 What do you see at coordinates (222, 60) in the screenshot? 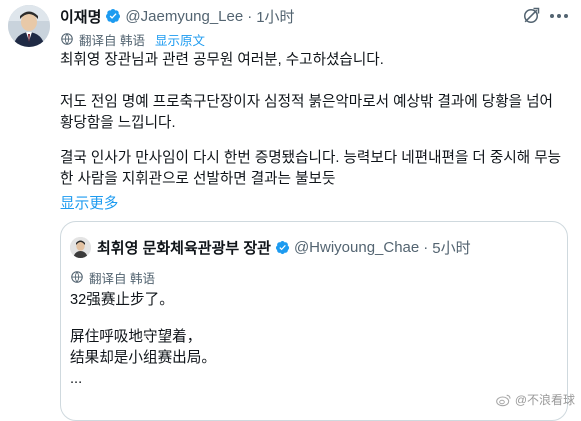
I see `tweet-paragraph: 최휘영 장관님과 관련 공무원 여러분, 수고하셨습니다.` at bounding box center [222, 60].